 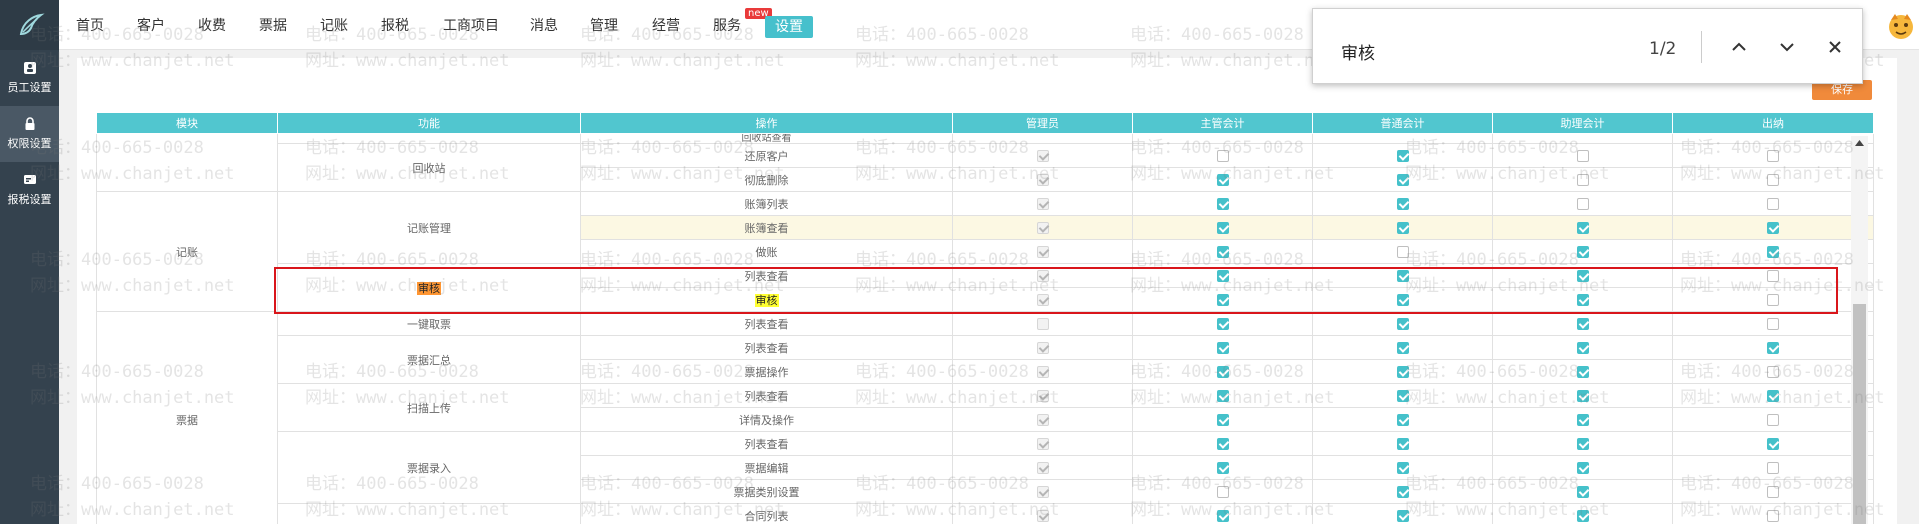 I want to click on nav-bills: 票据, so click(x=273, y=26).